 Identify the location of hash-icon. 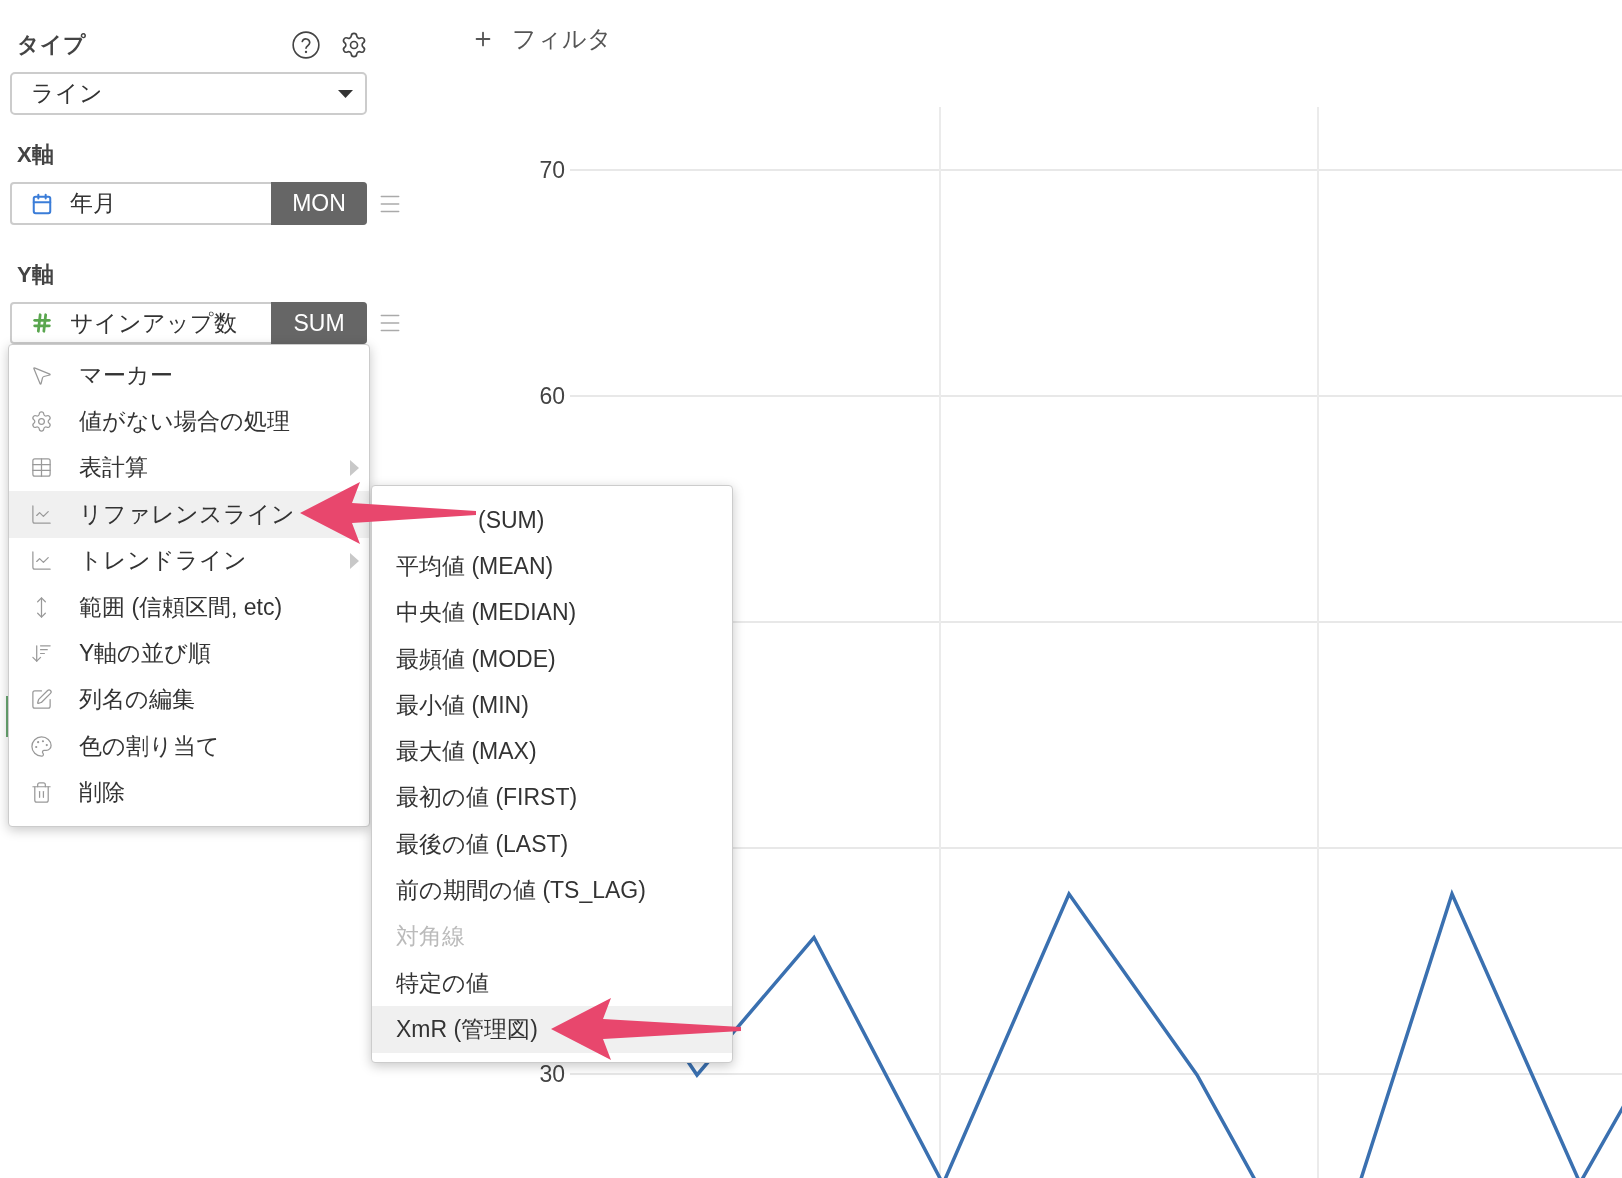
(42, 323).